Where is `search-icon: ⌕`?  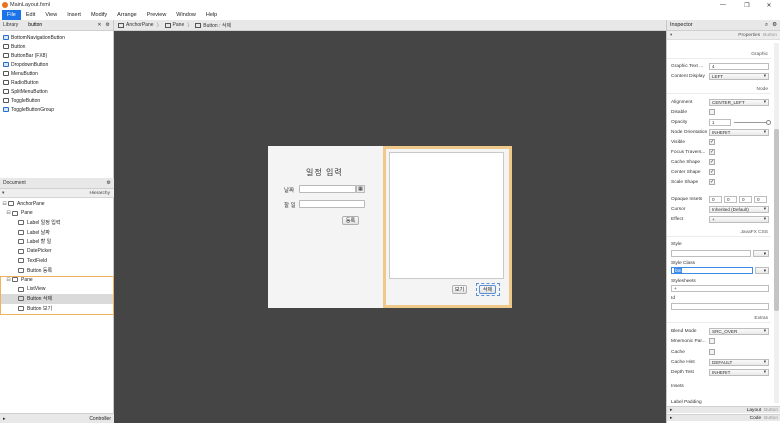 search-icon: ⌕ is located at coordinates (766, 25).